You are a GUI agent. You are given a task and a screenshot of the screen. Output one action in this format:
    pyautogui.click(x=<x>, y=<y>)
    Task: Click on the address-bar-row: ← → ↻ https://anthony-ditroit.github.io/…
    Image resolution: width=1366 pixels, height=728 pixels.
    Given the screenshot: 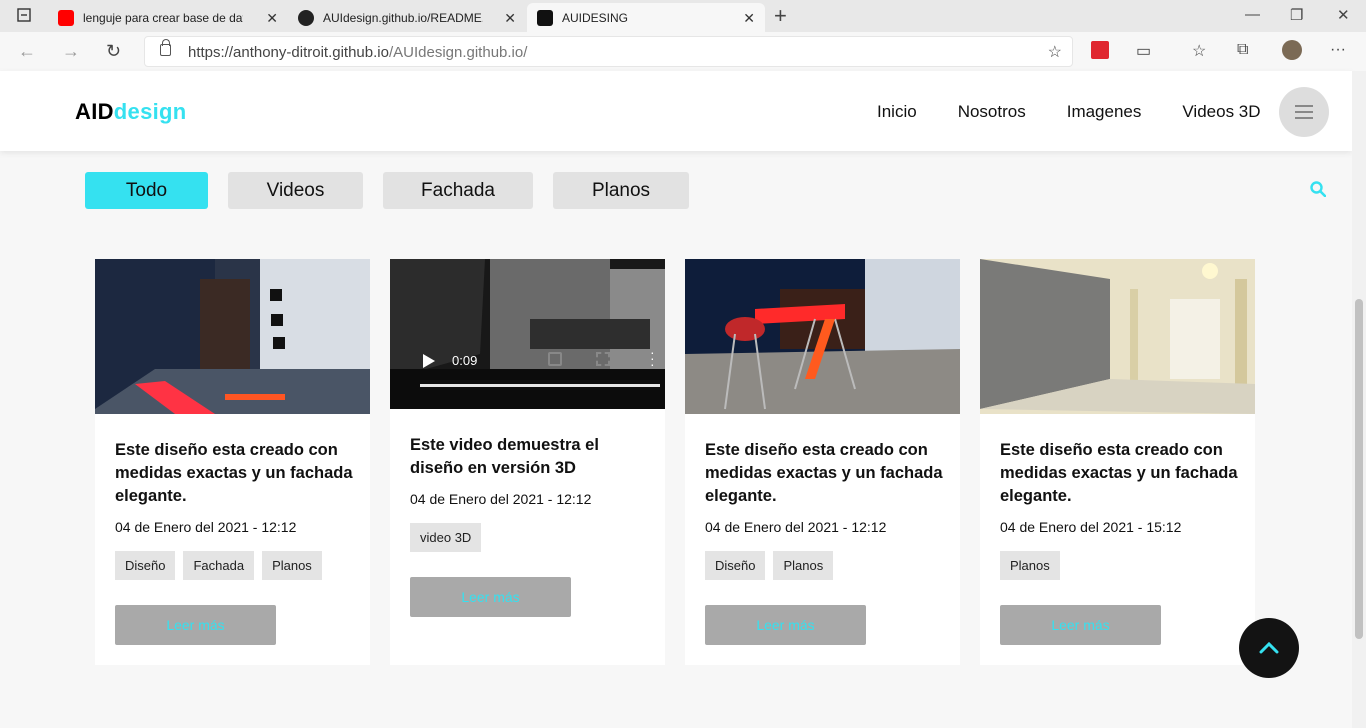 What is the action you would take?
    pyautogui.click(x=683, y=51)
    